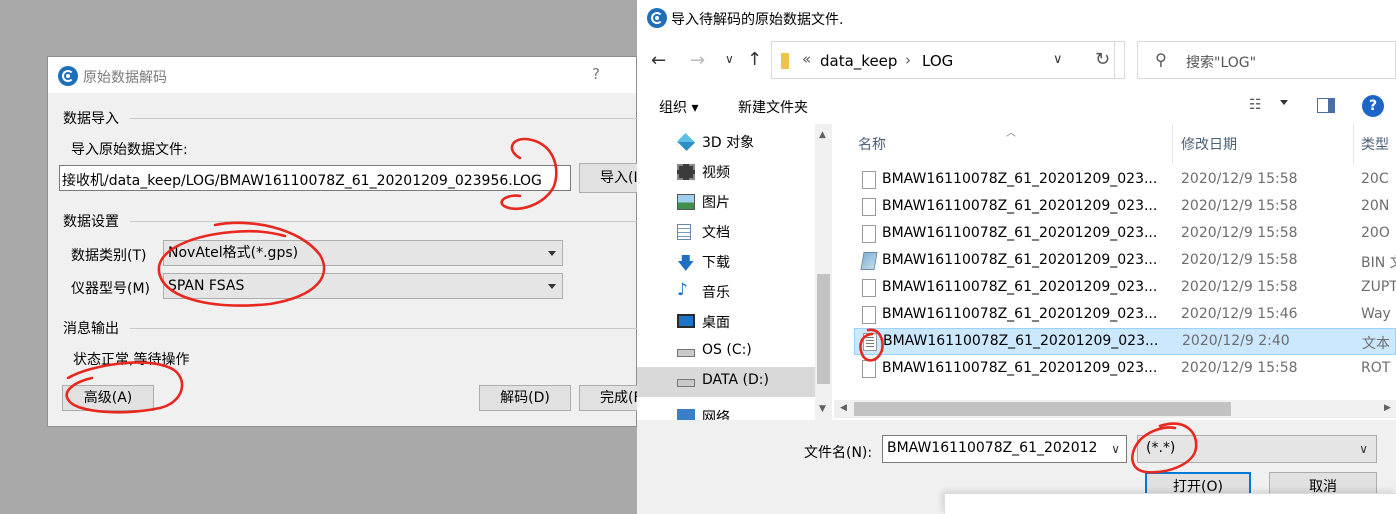 This screenshot has height=514, width=1396. Describe the element at coordinates (754, 59) in the screenshot. I see `up-arrow-icon: ↑` at that location.